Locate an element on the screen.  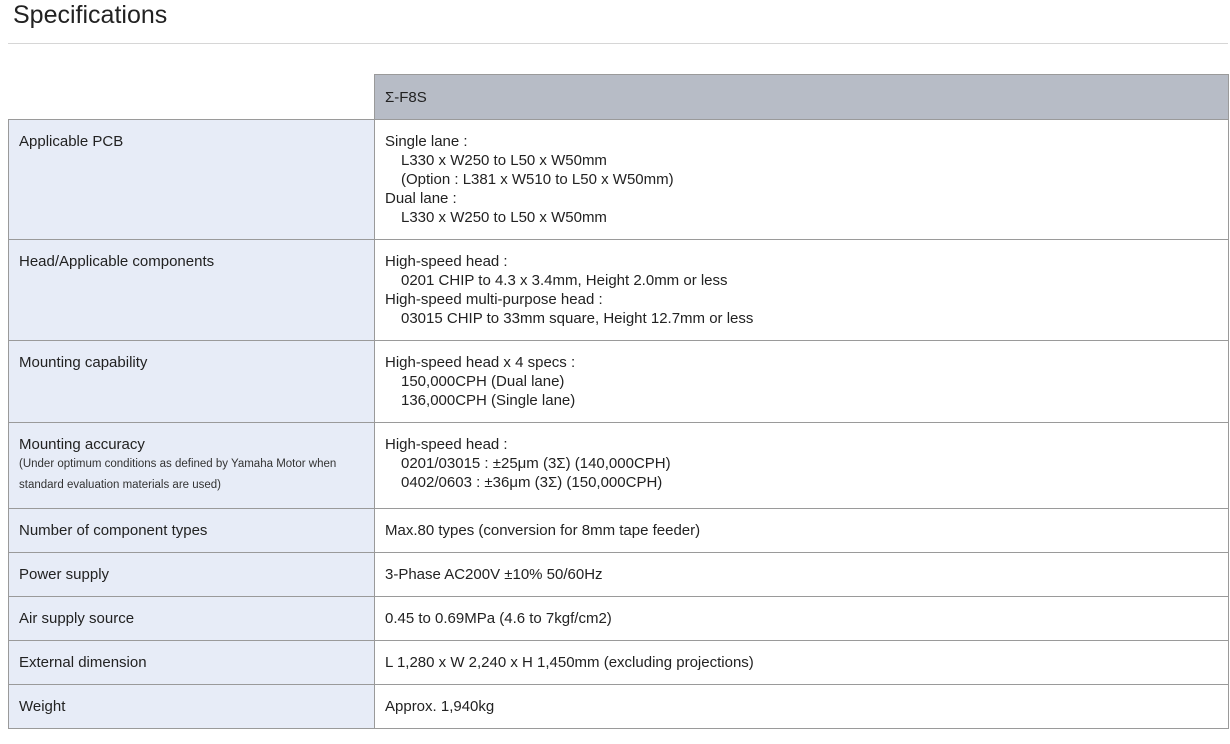
spec-label: External dimension is located at coordinates (83, 662).